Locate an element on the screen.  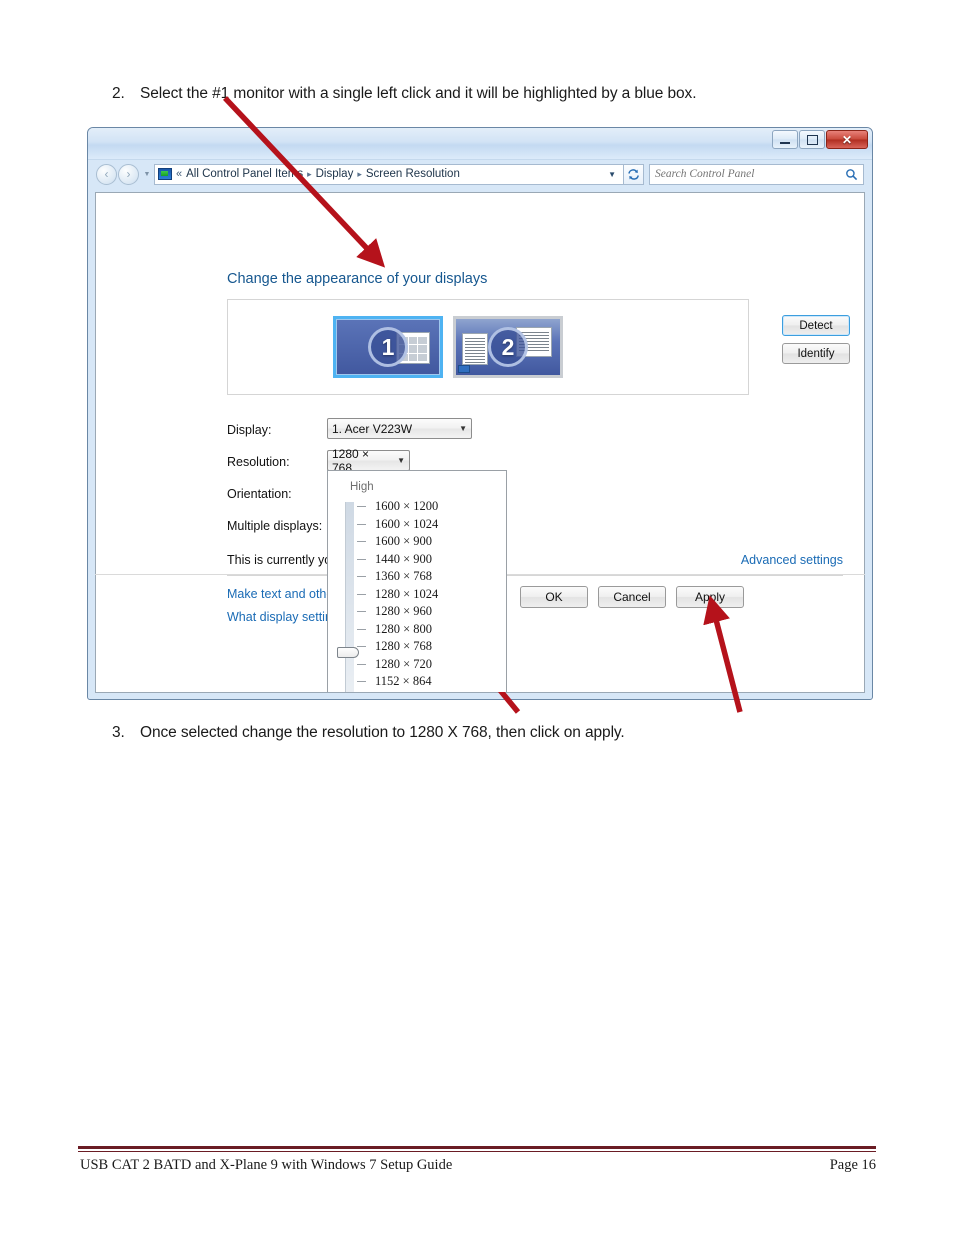
refresh-icon is located at coordinates (633, 174).